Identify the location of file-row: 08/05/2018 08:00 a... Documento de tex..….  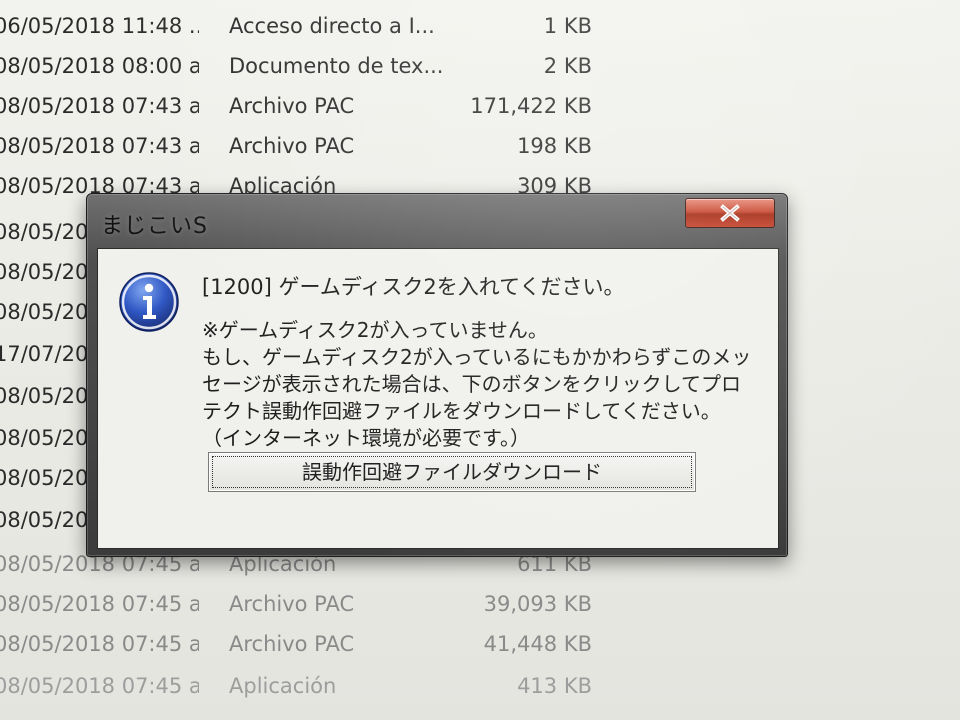
(480, 66).